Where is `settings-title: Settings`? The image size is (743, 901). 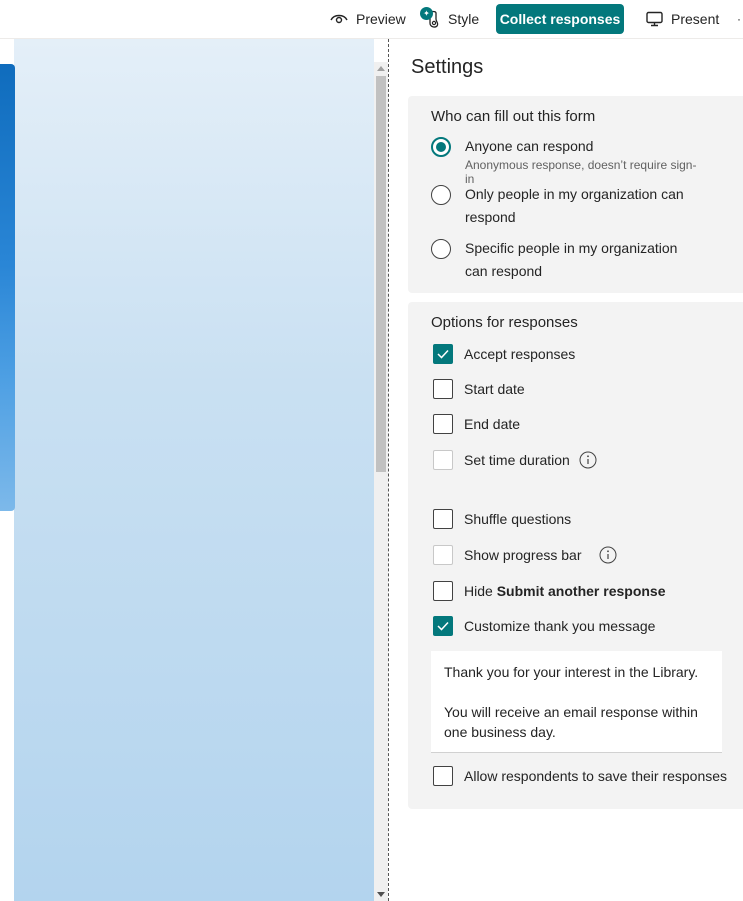 settings-title: Settings is located at coordinates (447, 67).